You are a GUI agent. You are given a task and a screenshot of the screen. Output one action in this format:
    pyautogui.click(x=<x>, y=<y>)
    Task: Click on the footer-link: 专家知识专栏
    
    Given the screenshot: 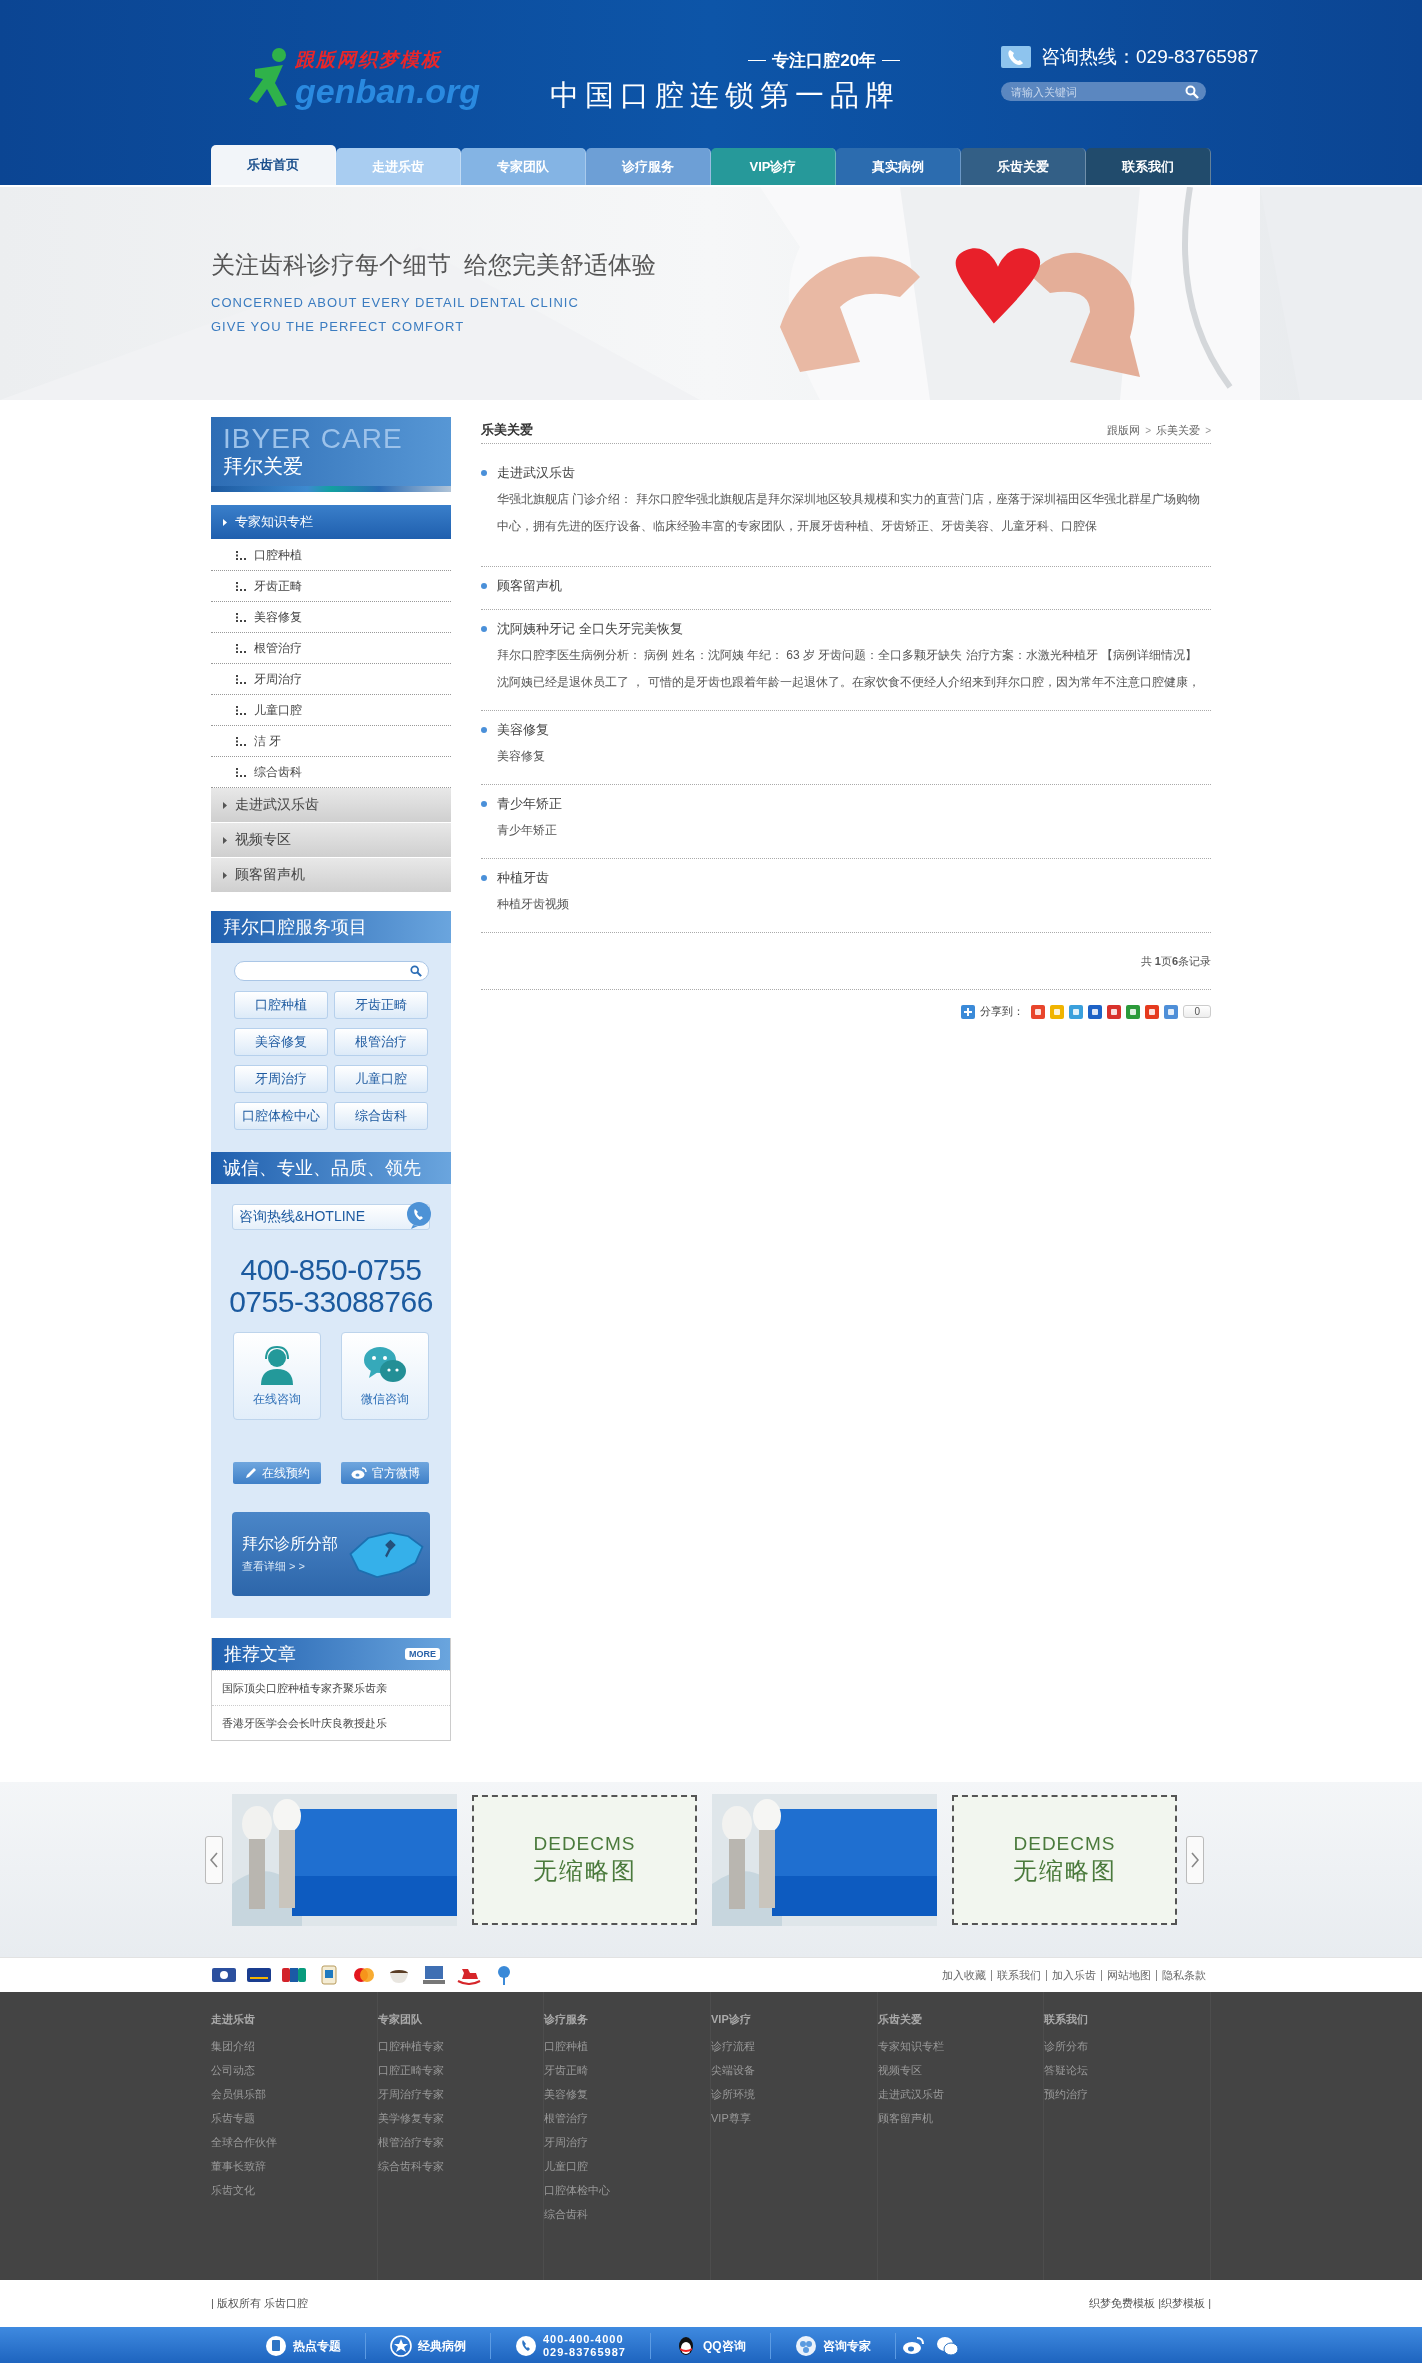 What is the action you would take?
    pyautogui.click(x=960, y=2046)
    